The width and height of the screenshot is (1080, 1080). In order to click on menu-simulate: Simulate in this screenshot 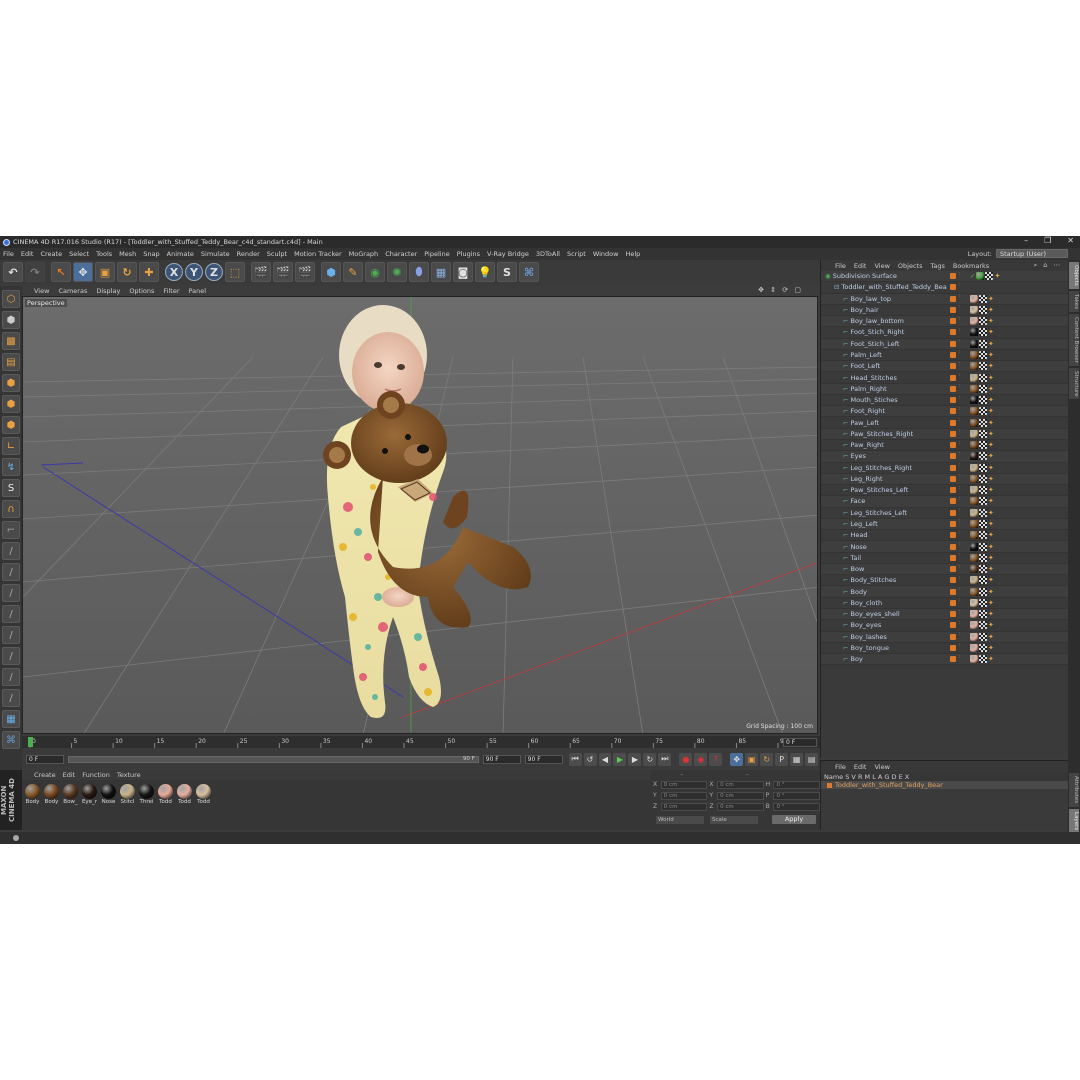, I will do `click(215, 254)`.